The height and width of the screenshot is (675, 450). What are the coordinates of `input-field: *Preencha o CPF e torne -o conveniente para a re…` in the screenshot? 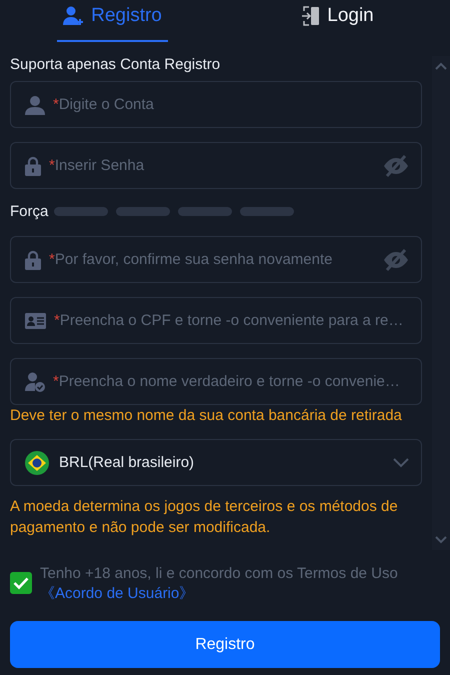 It's located at (216, 320).